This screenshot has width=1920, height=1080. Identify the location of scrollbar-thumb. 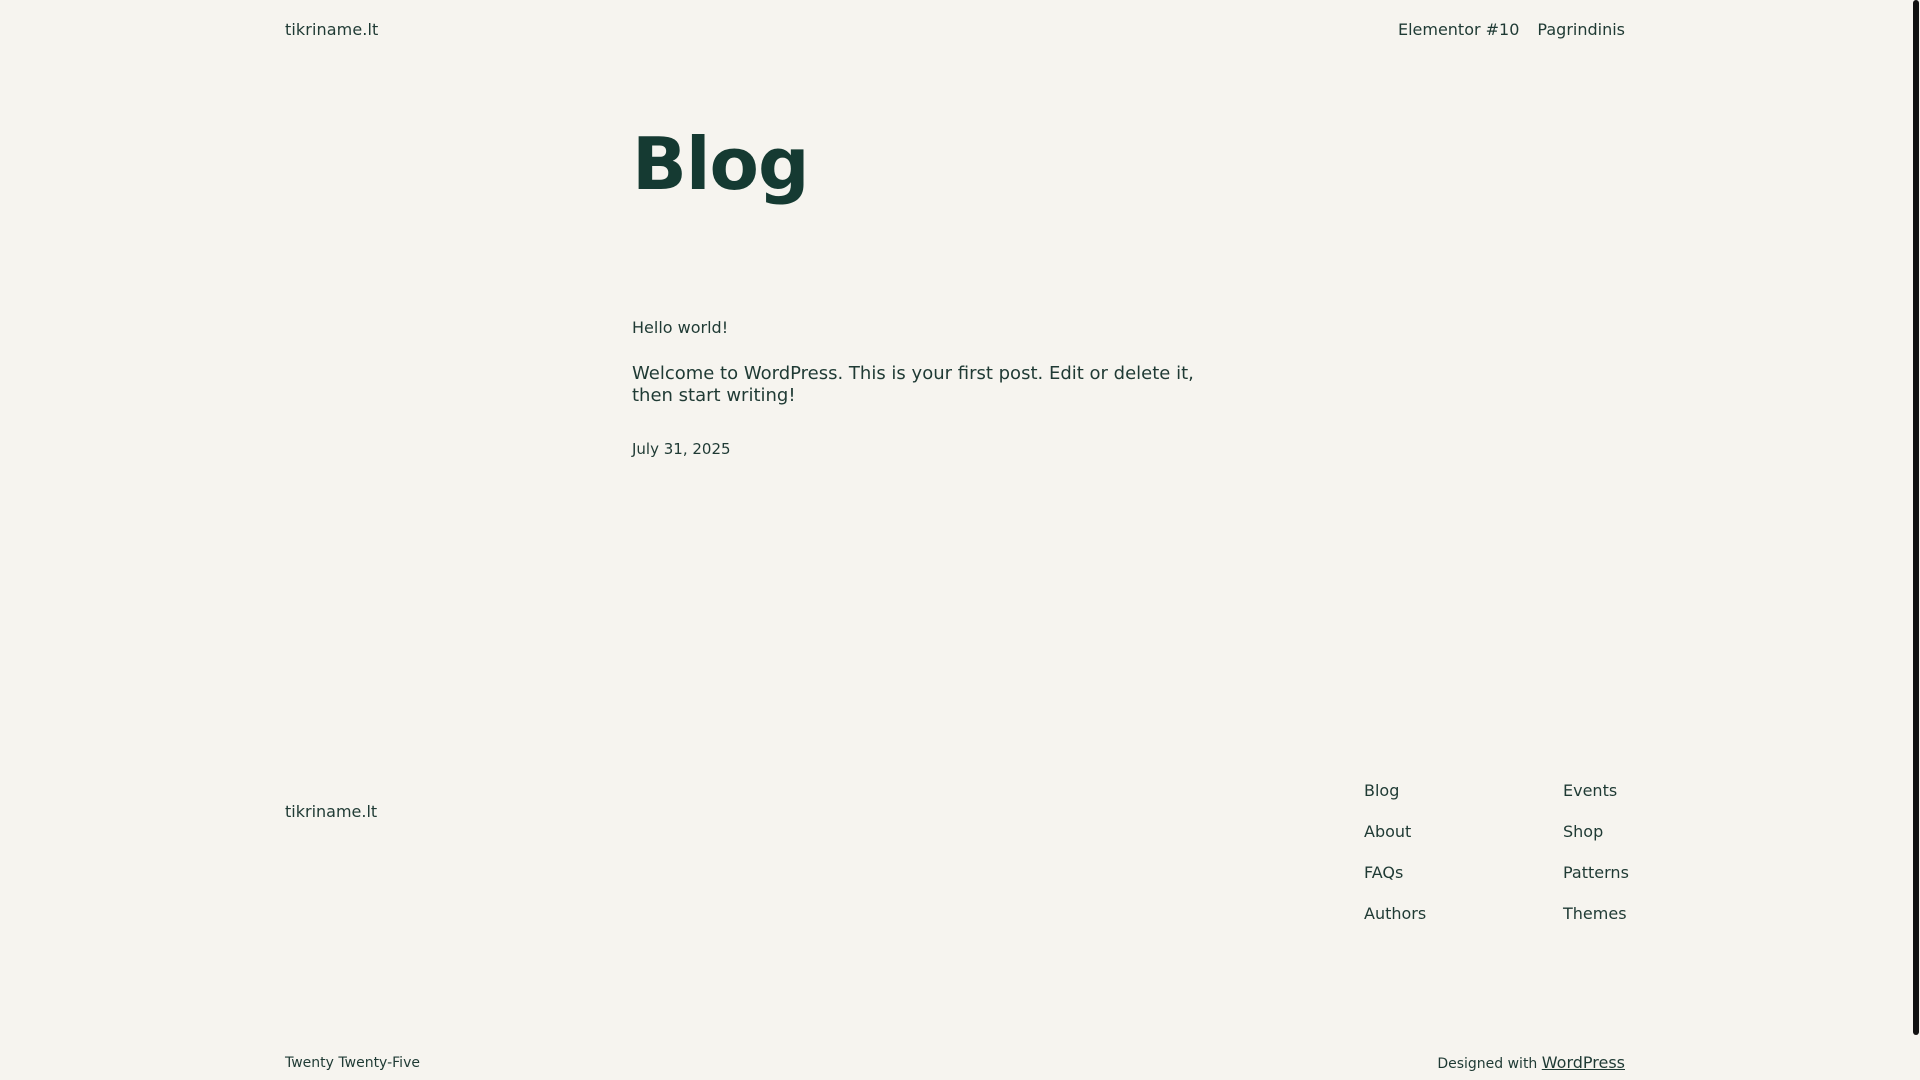
(1916, 517).